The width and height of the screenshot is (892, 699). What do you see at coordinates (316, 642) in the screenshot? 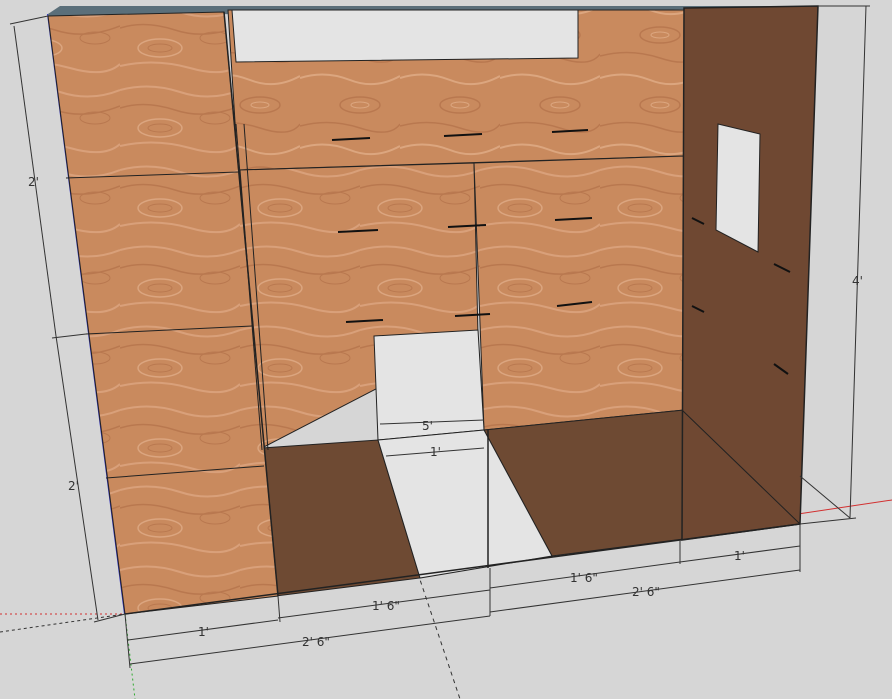
I see `dim-bottom-2ft6: 2' 6"` at bounding box center [316, 642].